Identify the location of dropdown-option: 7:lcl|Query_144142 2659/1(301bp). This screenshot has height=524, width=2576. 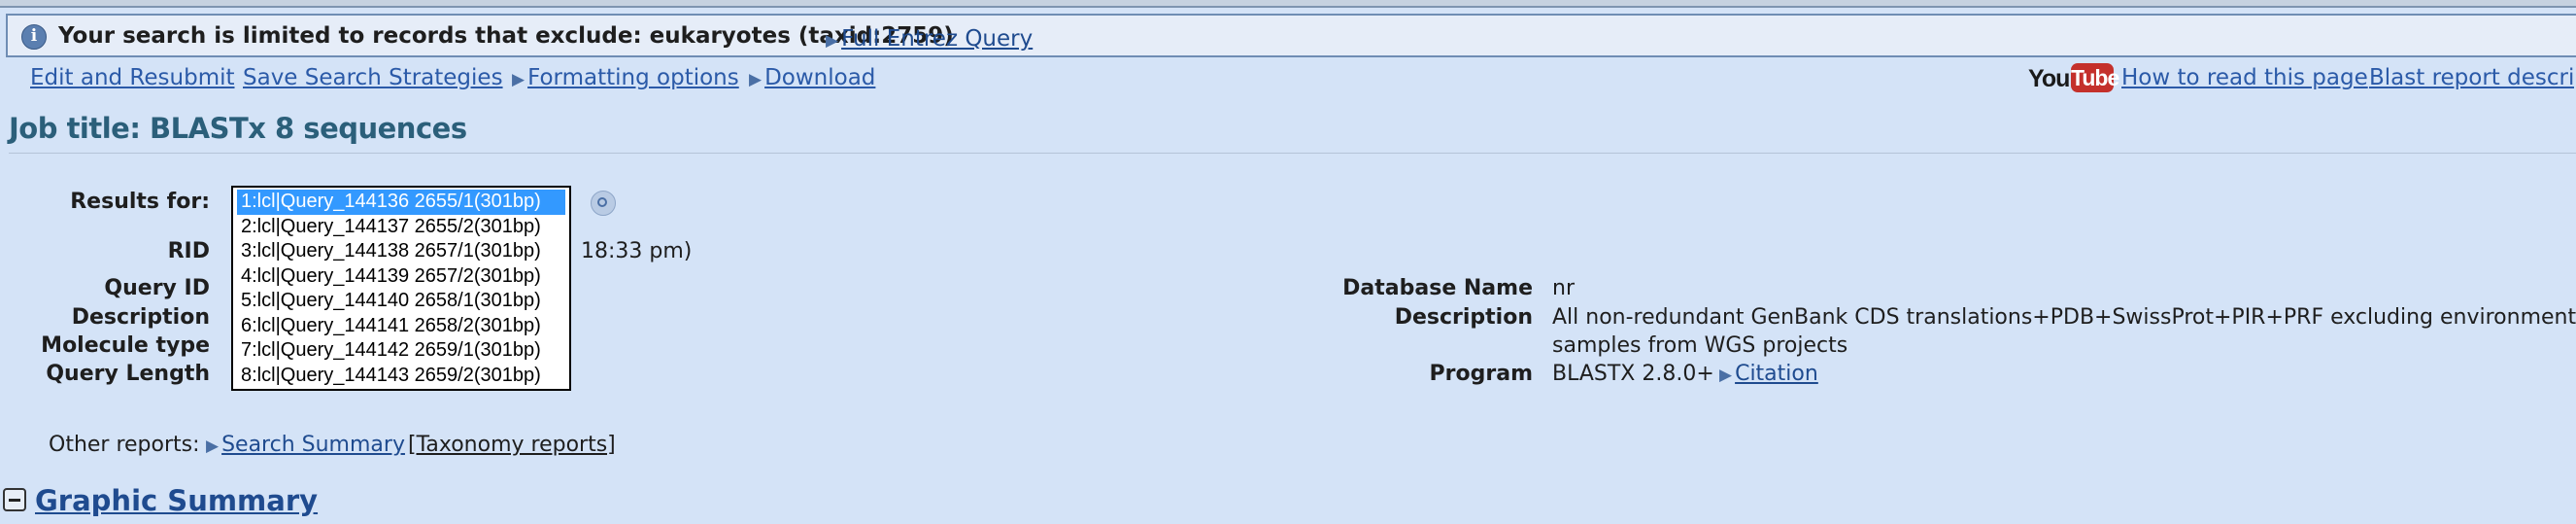
(401, 351).